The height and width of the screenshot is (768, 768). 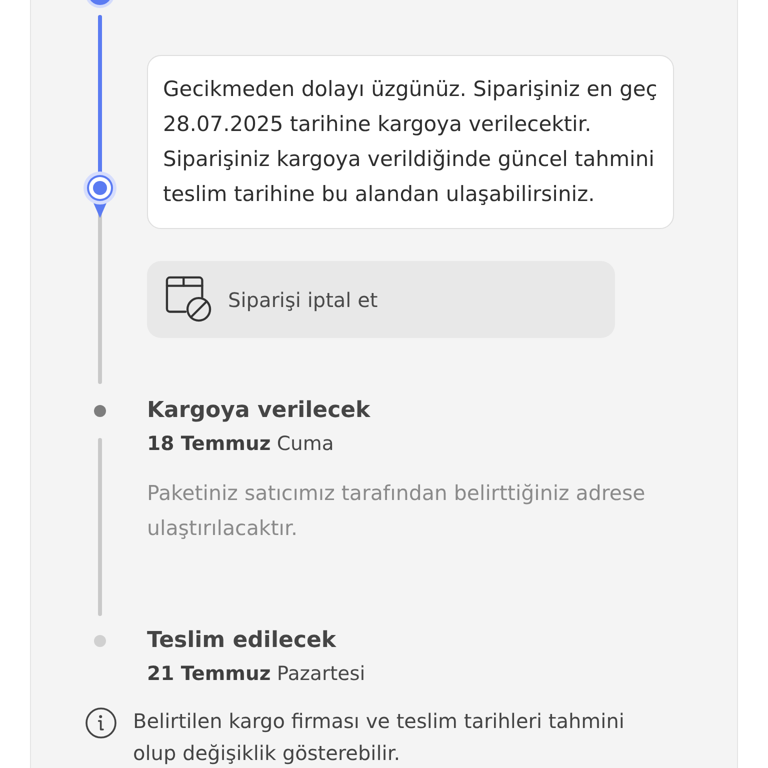 I want to click on info-note: Belirtilen kargo firması ve teslim tarihleri tahmini olup değişiklik gösterebilir., so click(x=379, y=737).